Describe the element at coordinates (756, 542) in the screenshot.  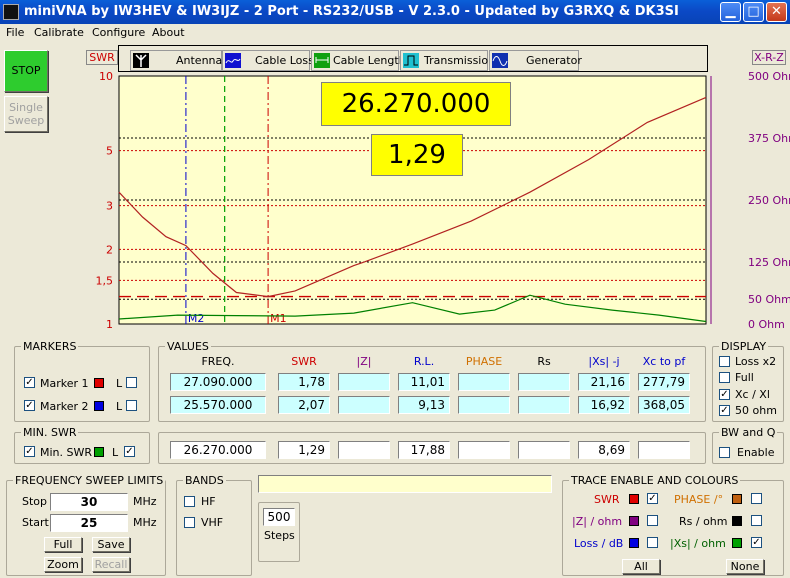
I see `trace-xs-checkbox: ✓` at that location.